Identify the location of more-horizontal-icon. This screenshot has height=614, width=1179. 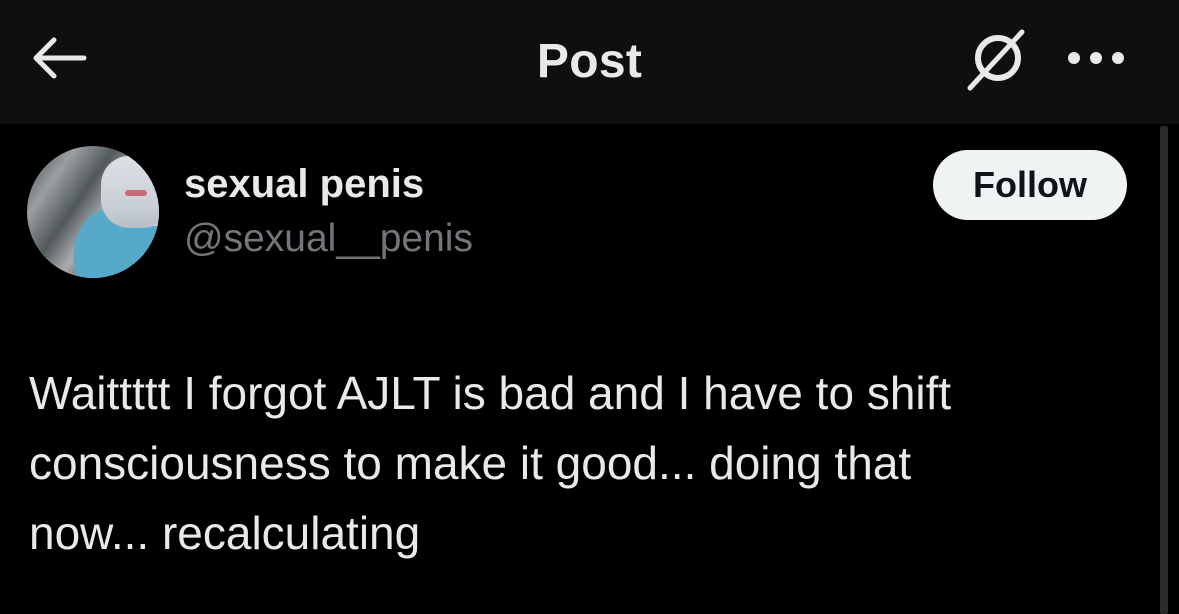
(1096, 60).